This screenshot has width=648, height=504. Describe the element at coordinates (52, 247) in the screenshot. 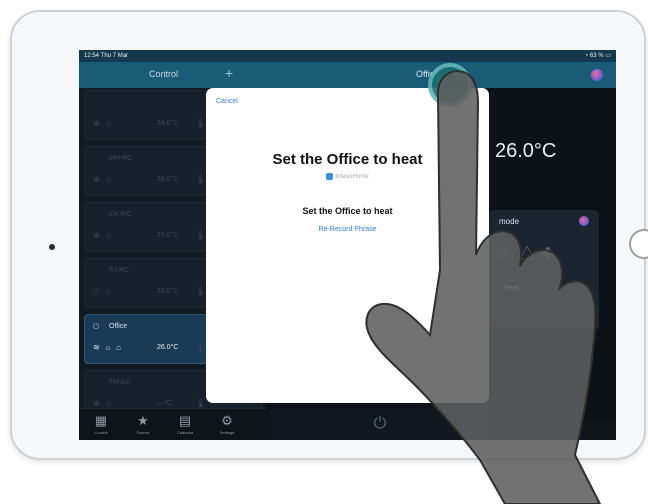

I see `front-camera` at that location.